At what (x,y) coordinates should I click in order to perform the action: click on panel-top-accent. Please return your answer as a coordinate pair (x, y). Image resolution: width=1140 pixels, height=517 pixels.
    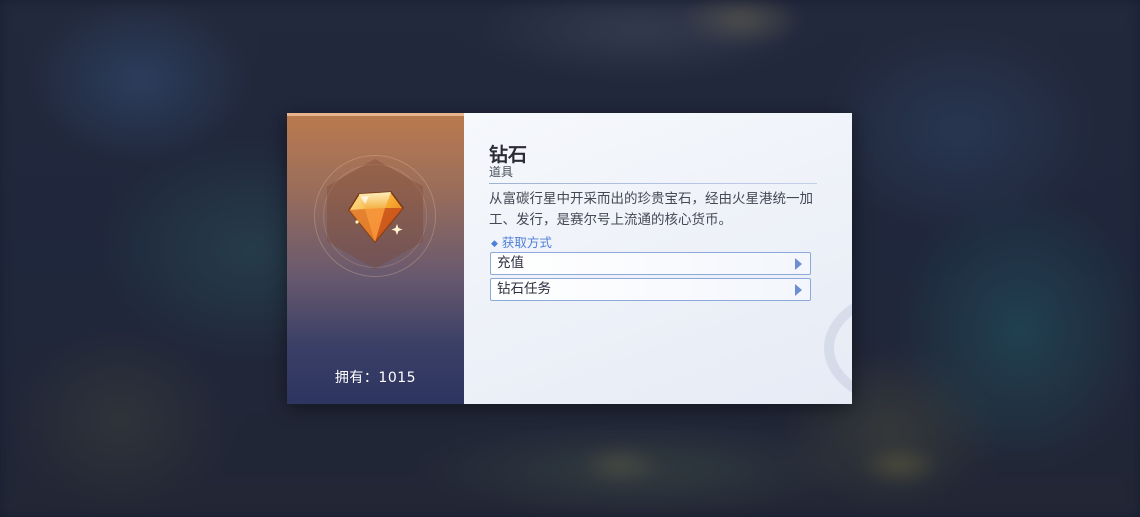
    Looking at the image, I should click on (375, 114).